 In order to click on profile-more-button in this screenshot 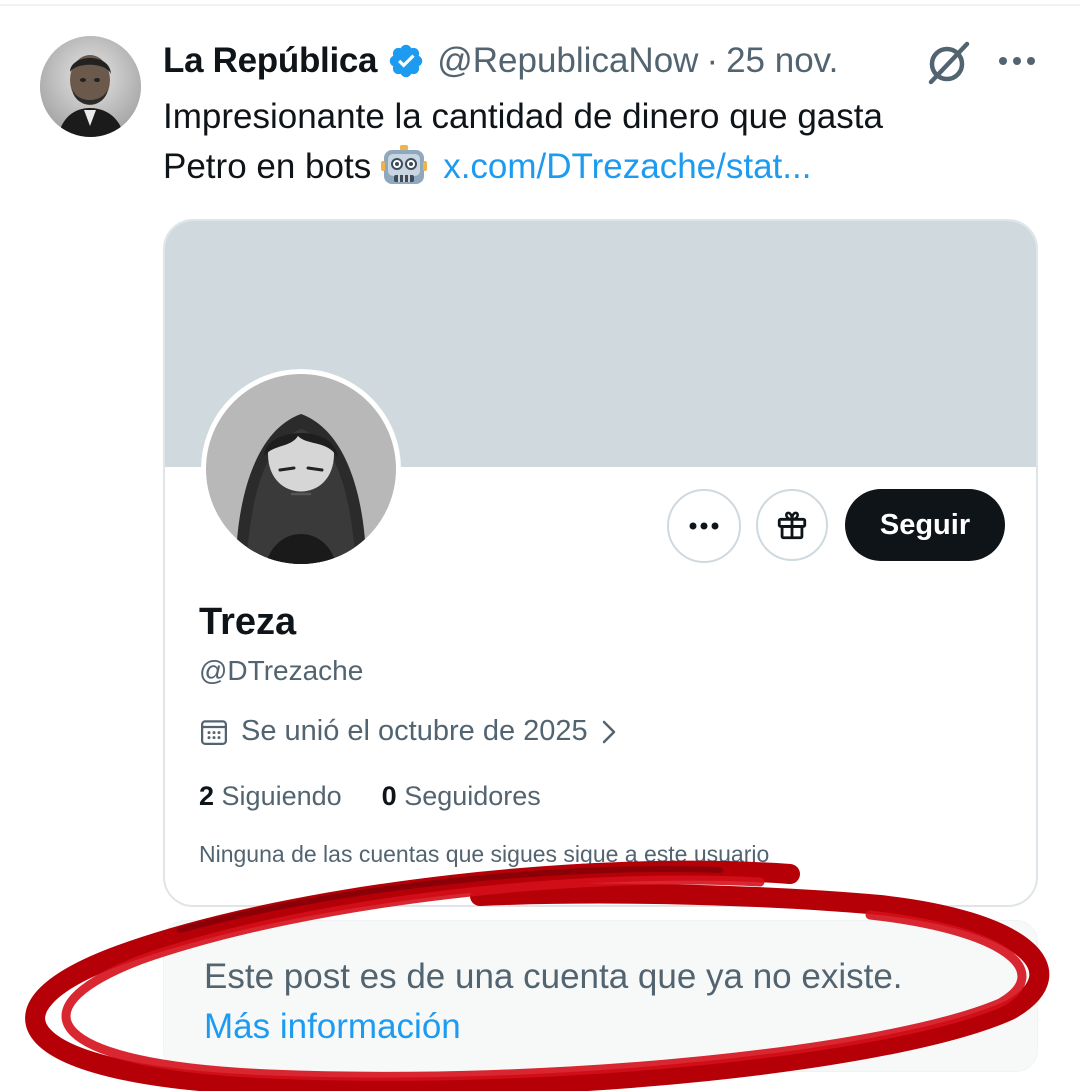, I will do `click(704, 526)`.